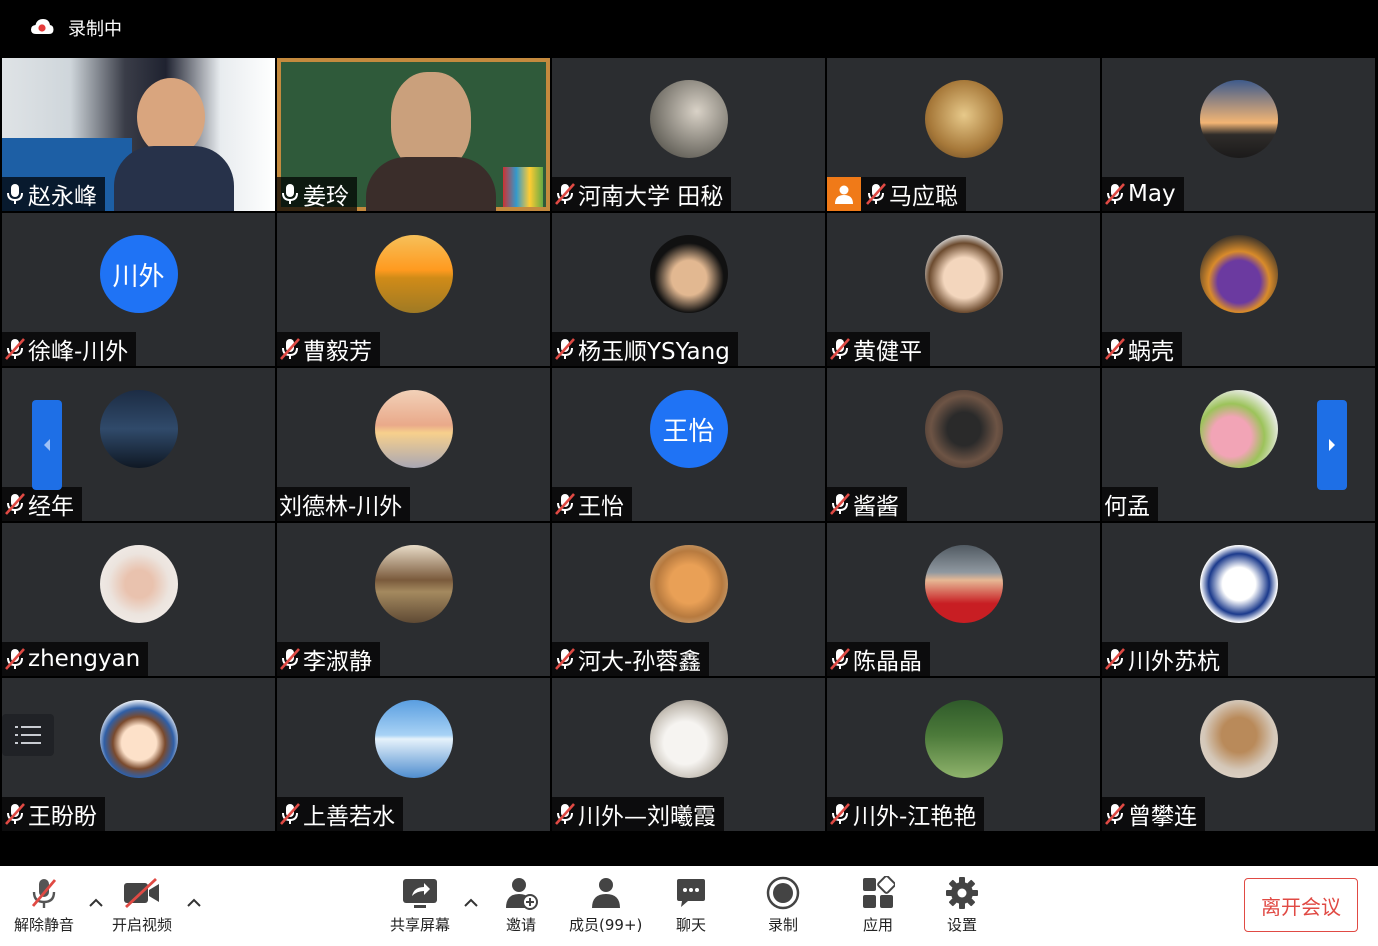 This screenshot has width=1378, height=946. I want to click on gear-icon, so click(962, 893).